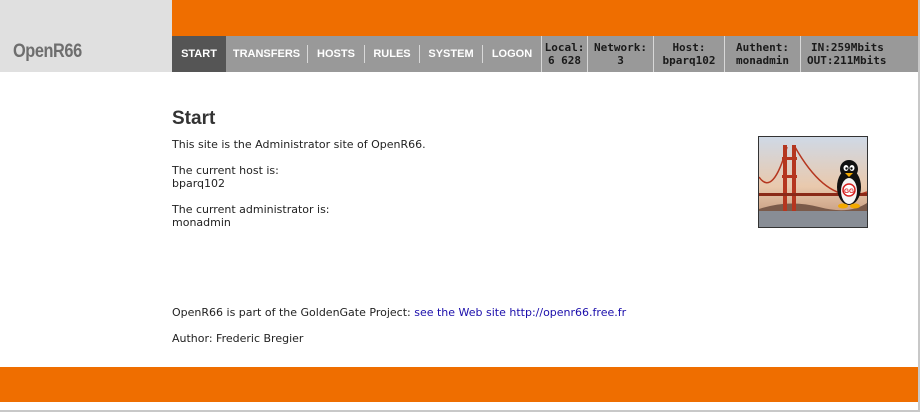  Describe the element at coordinates (564, 47) in the screenshot. I see `stat-local-label: Local:` at that location.